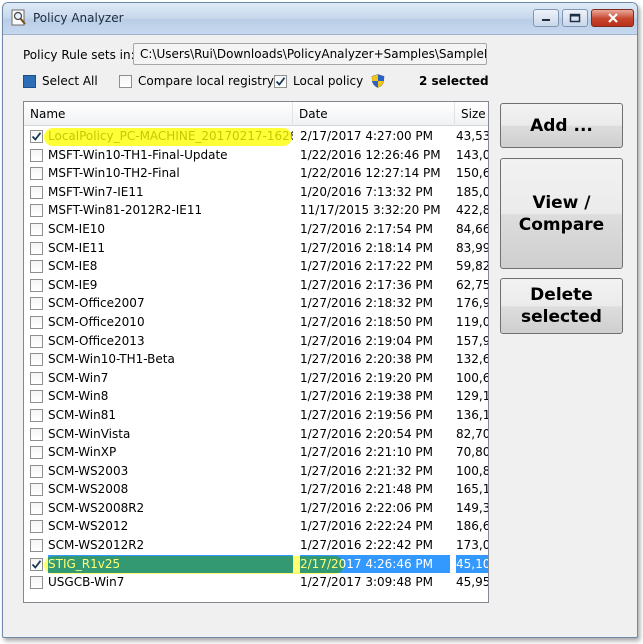 The image size is (643, 644). I want to click on close-button, so click(612, 18).